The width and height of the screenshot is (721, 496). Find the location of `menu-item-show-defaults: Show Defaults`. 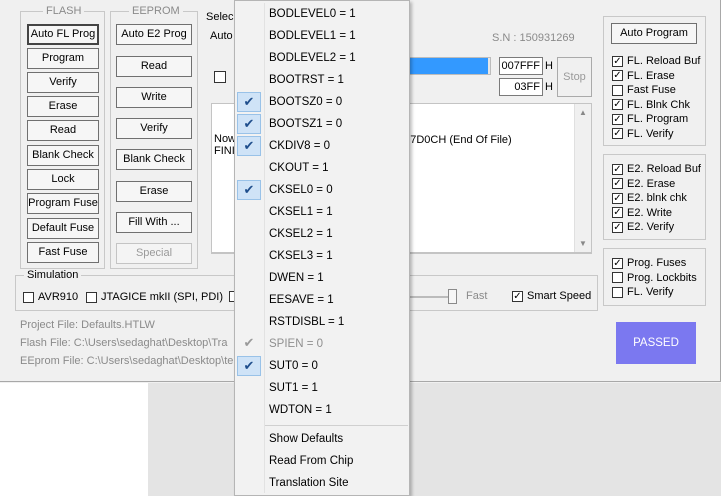

menu-item-show-defaults: Show Defaults is located at coordinates (322, 439).